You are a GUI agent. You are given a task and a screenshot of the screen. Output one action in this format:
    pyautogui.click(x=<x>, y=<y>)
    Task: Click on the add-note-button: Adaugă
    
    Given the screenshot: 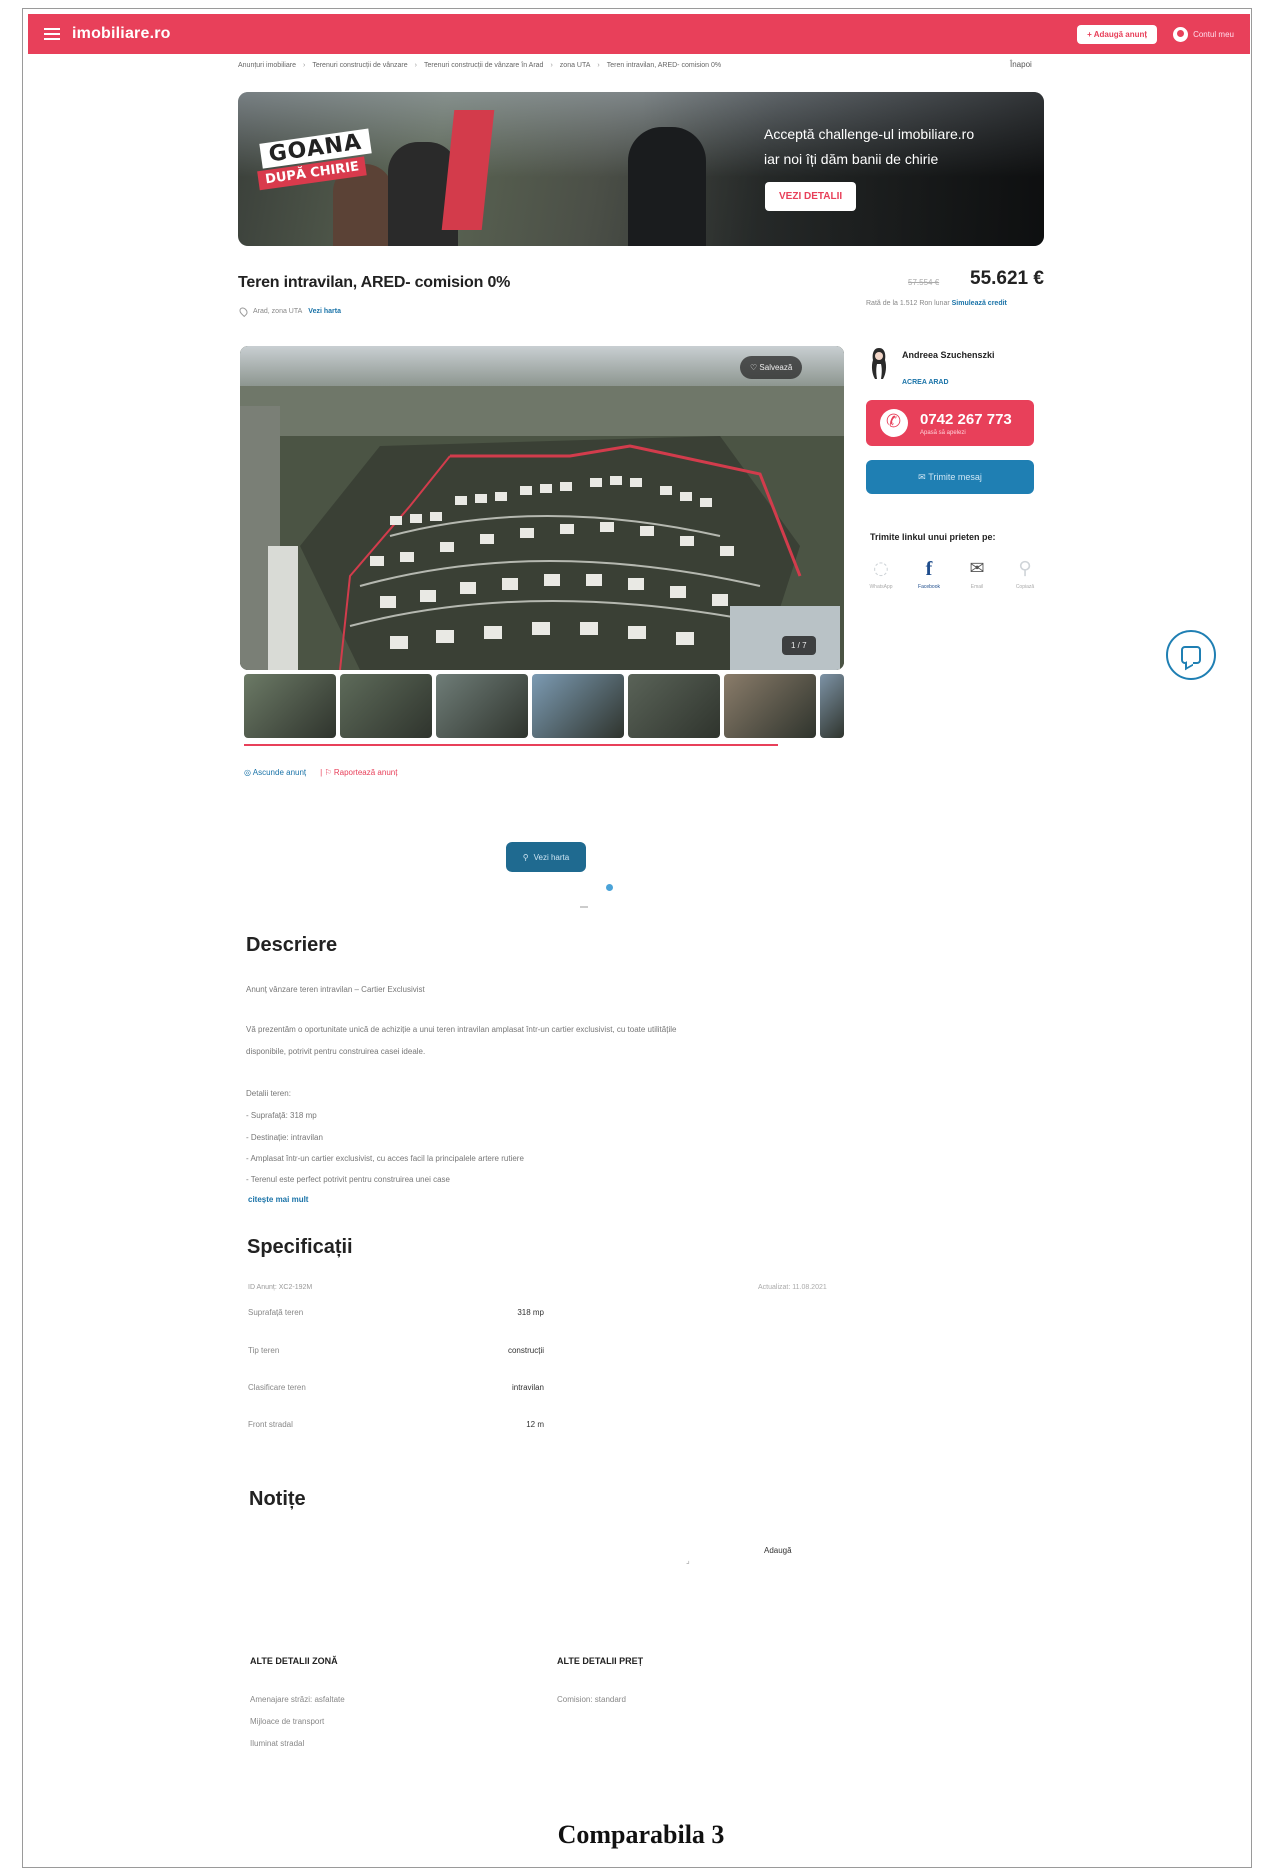 What is the action you would take?
    pyautogui.click(x=778, y=1550)
    